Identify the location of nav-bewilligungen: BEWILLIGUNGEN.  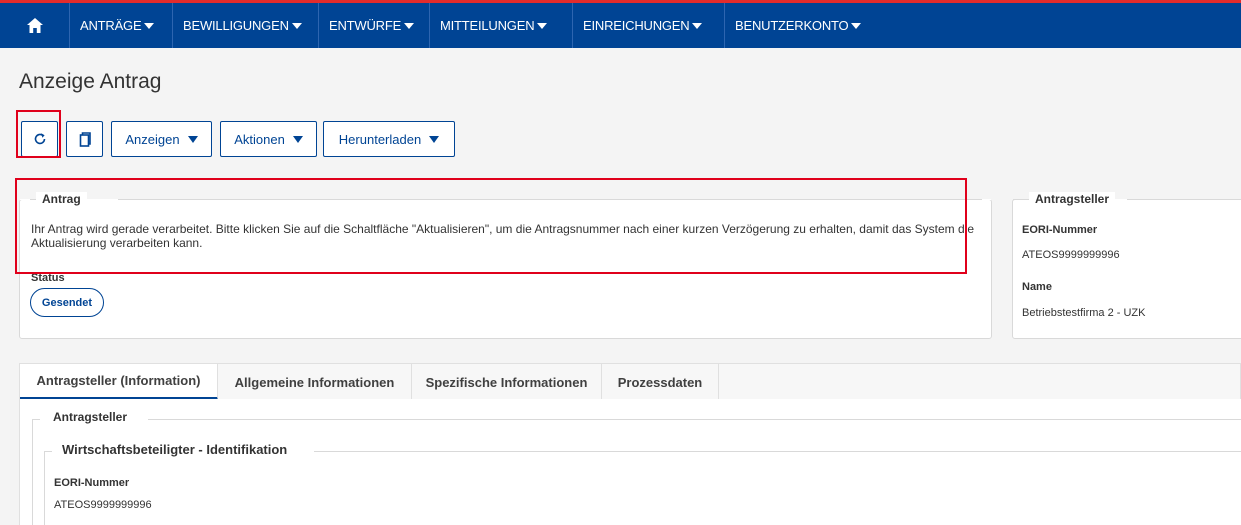
(246, 25).